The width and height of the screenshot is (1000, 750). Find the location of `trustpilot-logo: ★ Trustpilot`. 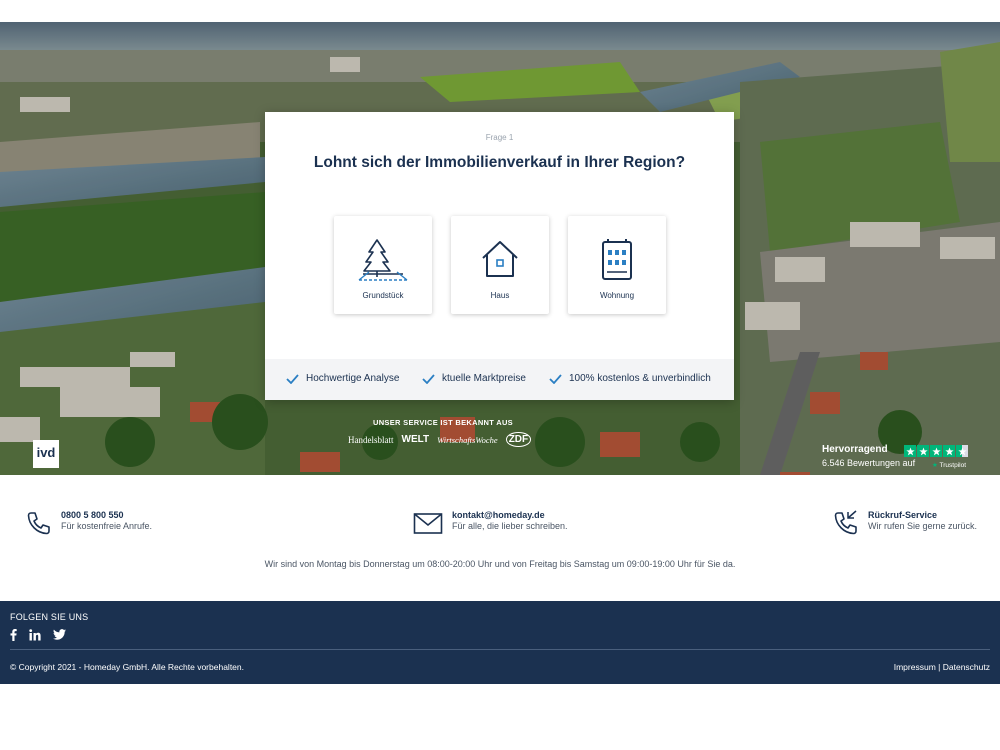

trustpilot-logo: ★ Trustpilot is located at coordinates (949, 465).